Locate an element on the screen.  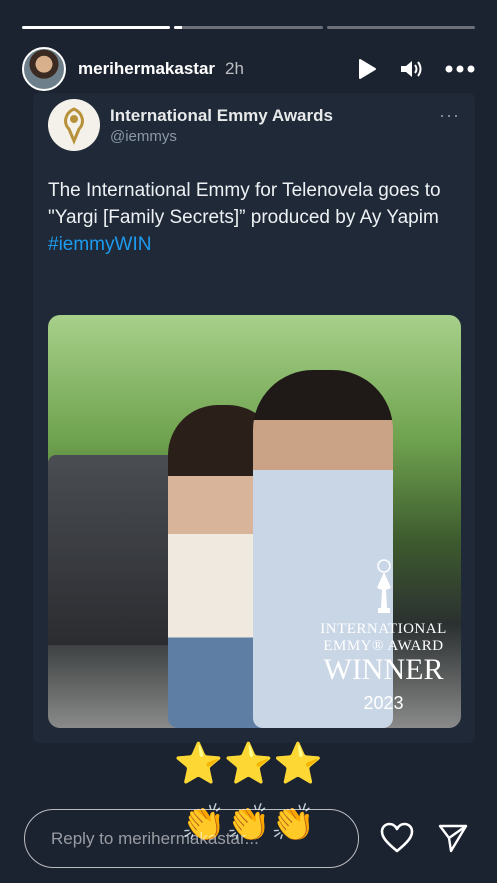
award-line-3: WINNER is located at coordinates (383, 669).